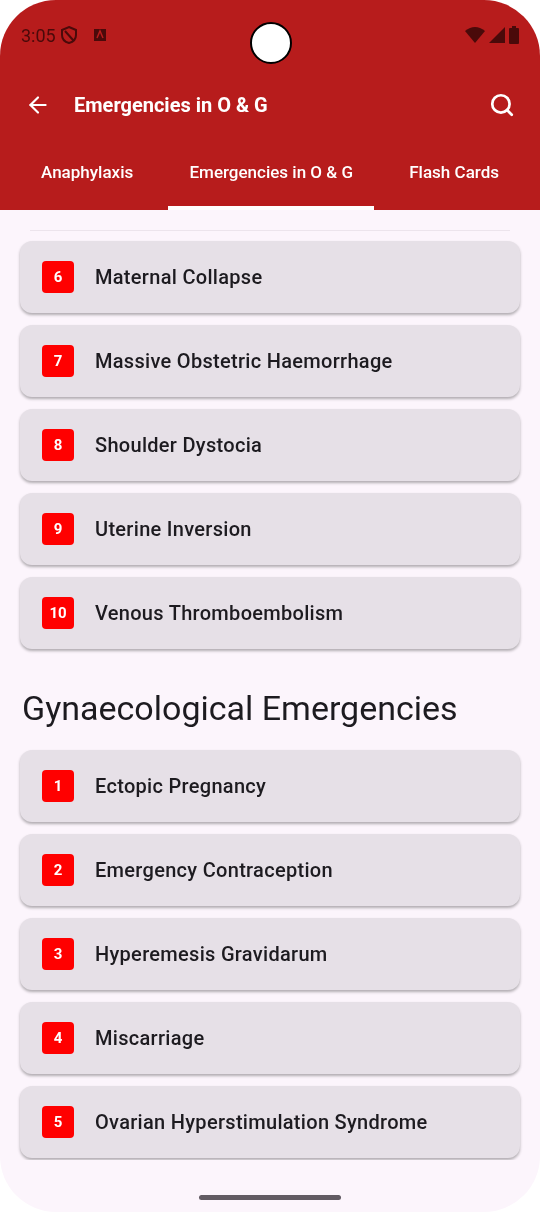 This screenshot has width=540, height=1212. I want to click on section-heading: Gynaecological Emergencies, so click(240, 708).